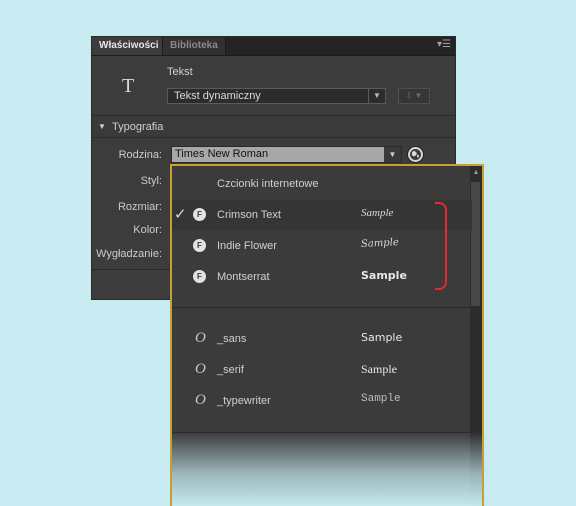  Describe the element at coordinates (139, 207) in the screenshot. I see `size-label: Rozmiar:` at that location.